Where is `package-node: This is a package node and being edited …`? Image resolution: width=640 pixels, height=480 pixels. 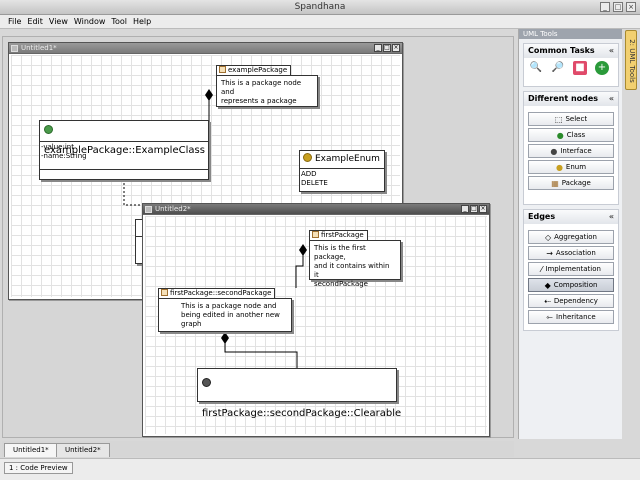
package-node: This is a package node and being edited … is located at coordinates (225, 315).